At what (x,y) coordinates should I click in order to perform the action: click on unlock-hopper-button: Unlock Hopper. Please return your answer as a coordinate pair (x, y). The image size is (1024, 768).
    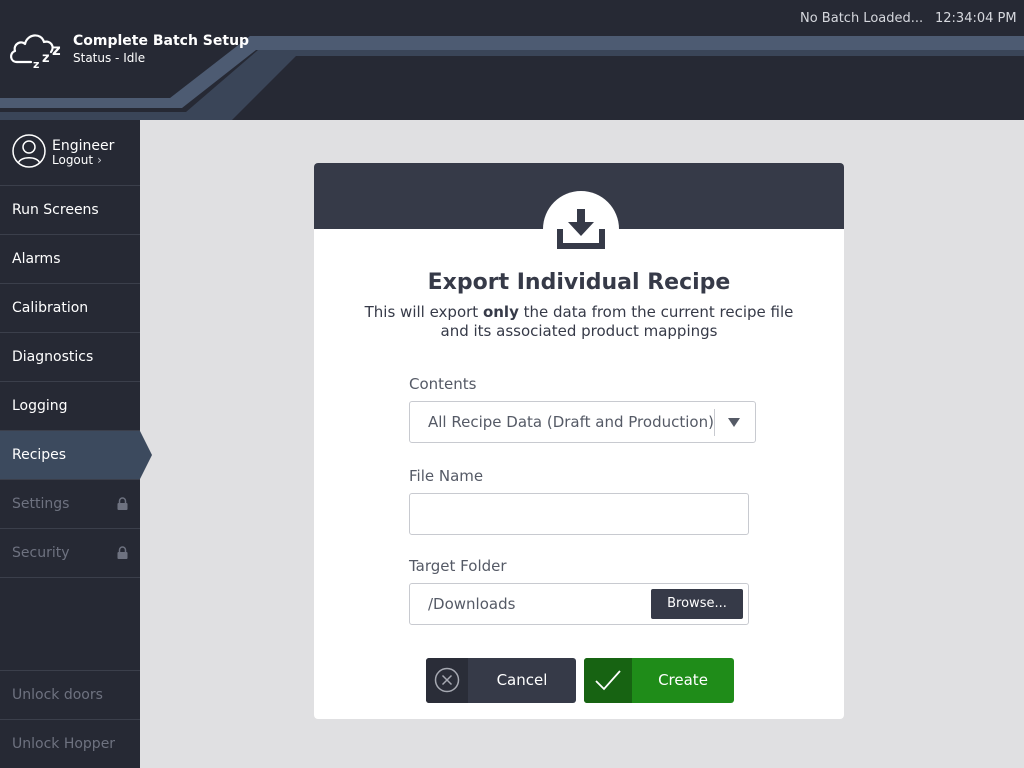
    Looking at the image, I should click on (70, 743).